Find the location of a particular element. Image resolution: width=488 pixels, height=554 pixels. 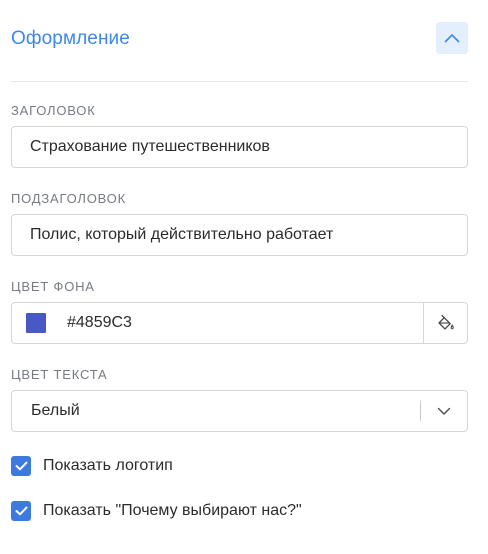

bg-color-label: ЦВЕТ ФОНА is located at coordinates (53, 286).